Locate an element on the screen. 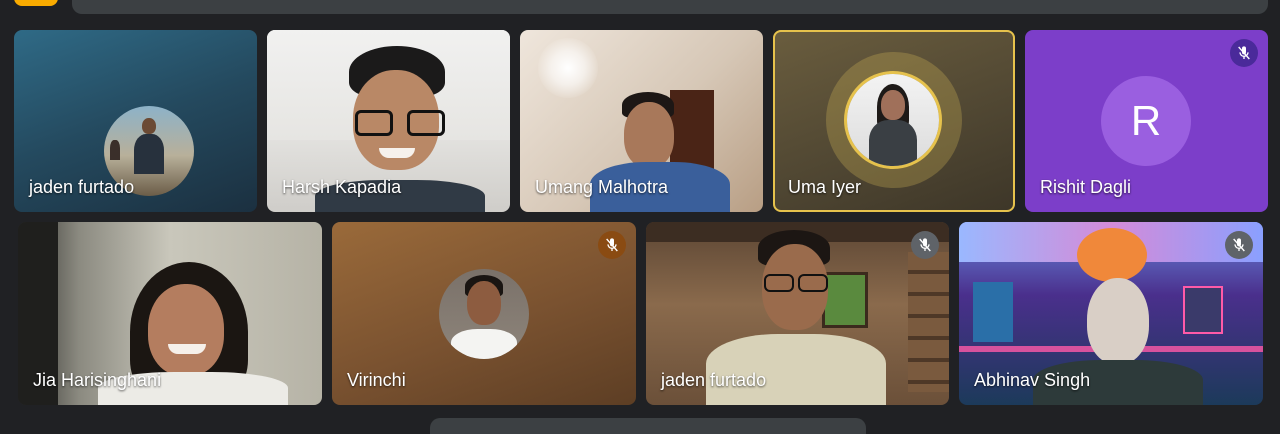 Image resolution: width=1280 pixels, height=434 pixels. participant-name: Harsh Kapadia is located at coordinates (342, 187).